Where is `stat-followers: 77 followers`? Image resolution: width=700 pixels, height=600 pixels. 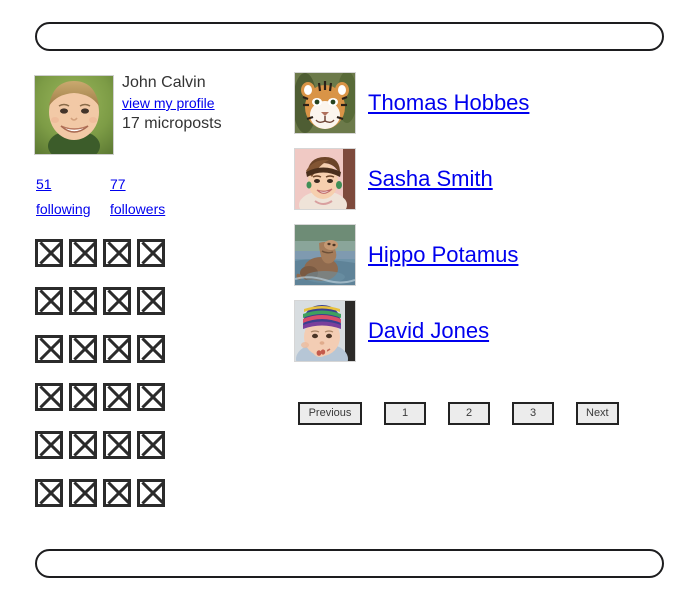
stat-followers: 77 followers is located at coordinates (150, 197).